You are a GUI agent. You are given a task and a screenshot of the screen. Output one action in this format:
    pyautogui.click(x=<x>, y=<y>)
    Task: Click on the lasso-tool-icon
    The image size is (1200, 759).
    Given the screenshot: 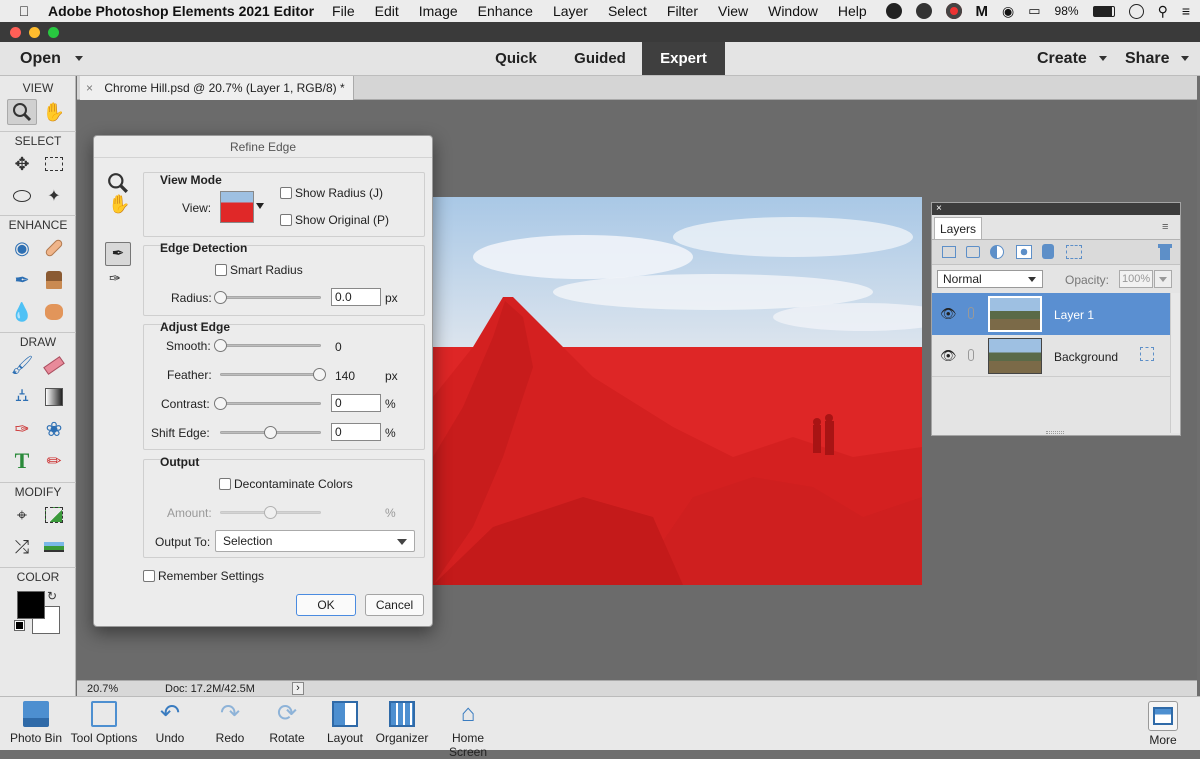 What is the action you would take?
    pyautogui.click(x=22, y=196)
    